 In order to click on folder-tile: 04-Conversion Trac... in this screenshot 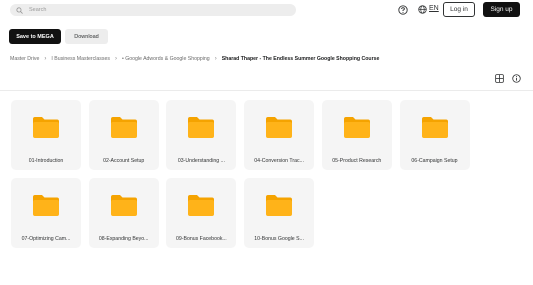, I will do `click(279, 135)`.